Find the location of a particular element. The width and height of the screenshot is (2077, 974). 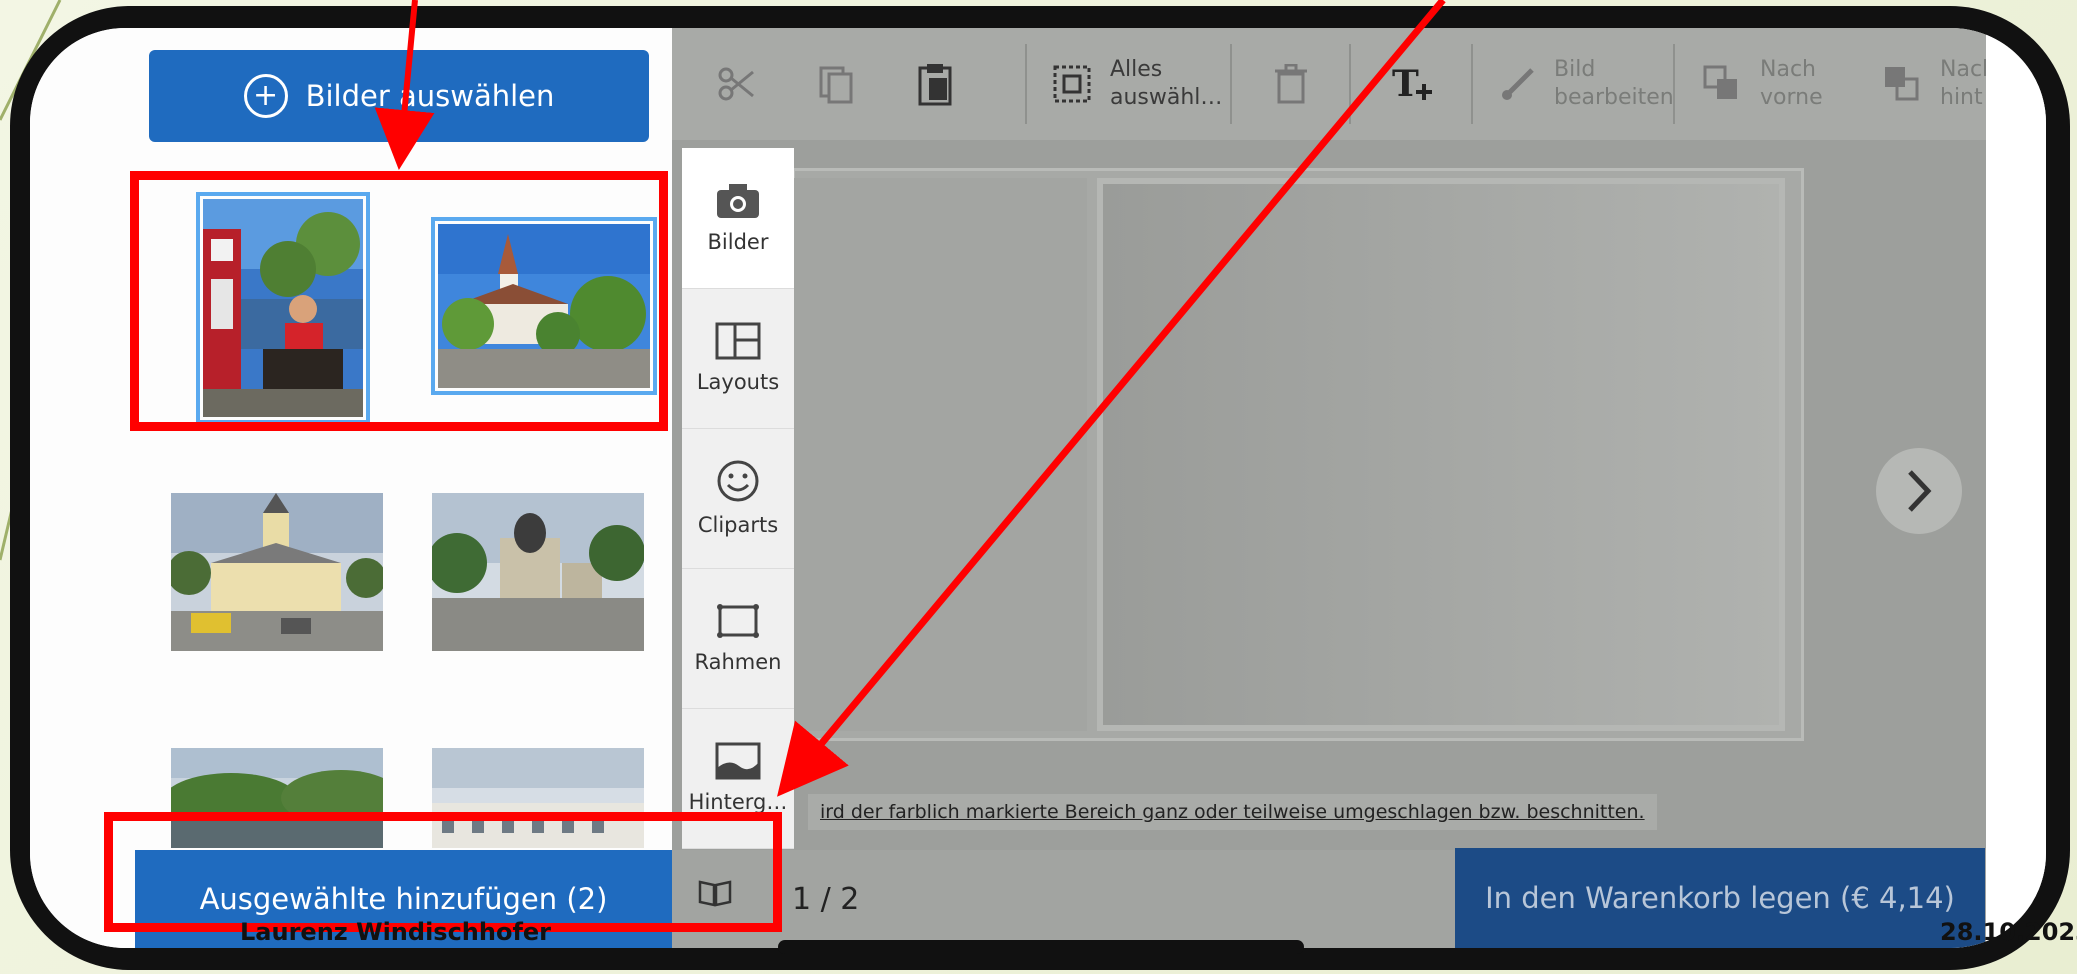

annotation-arrow-top is located at coordinates (404, 85).